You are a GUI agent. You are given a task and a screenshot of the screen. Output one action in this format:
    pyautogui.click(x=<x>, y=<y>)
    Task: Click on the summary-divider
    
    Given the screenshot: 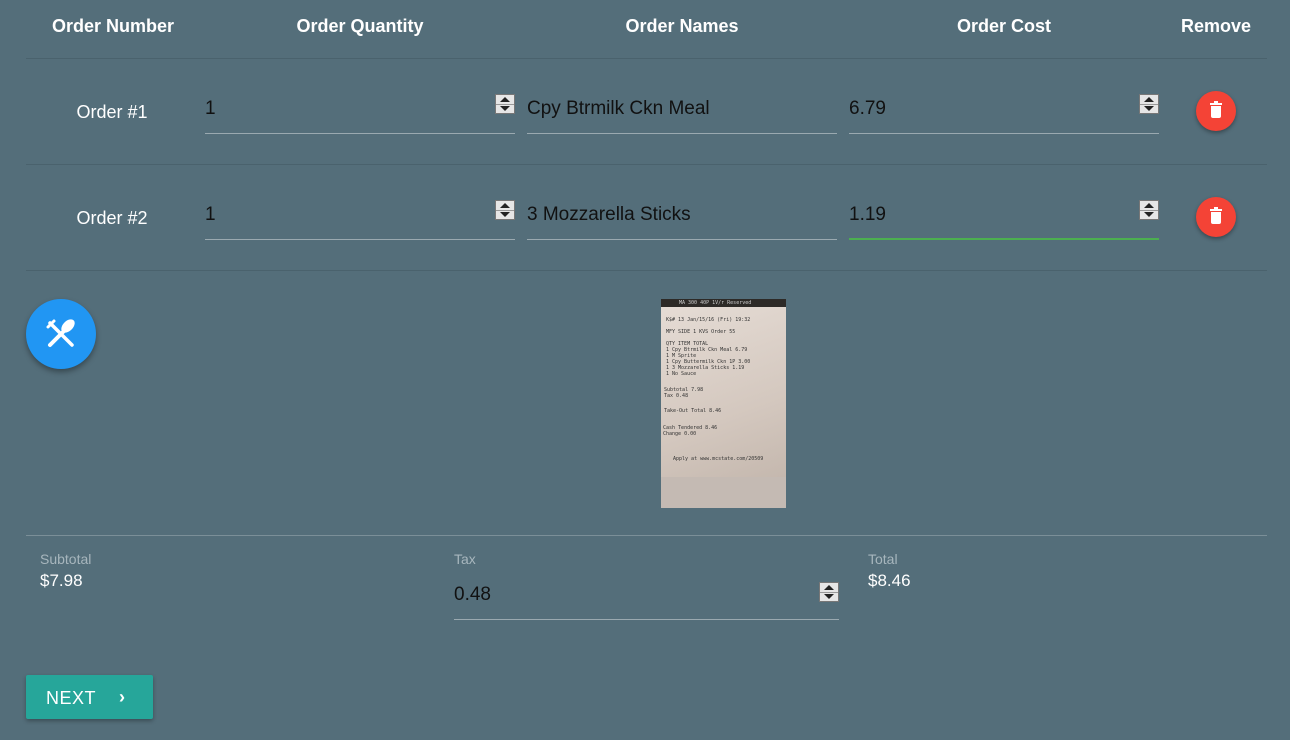 What is the action you would take?
    pyautogui.click(x=646, y=535)
    